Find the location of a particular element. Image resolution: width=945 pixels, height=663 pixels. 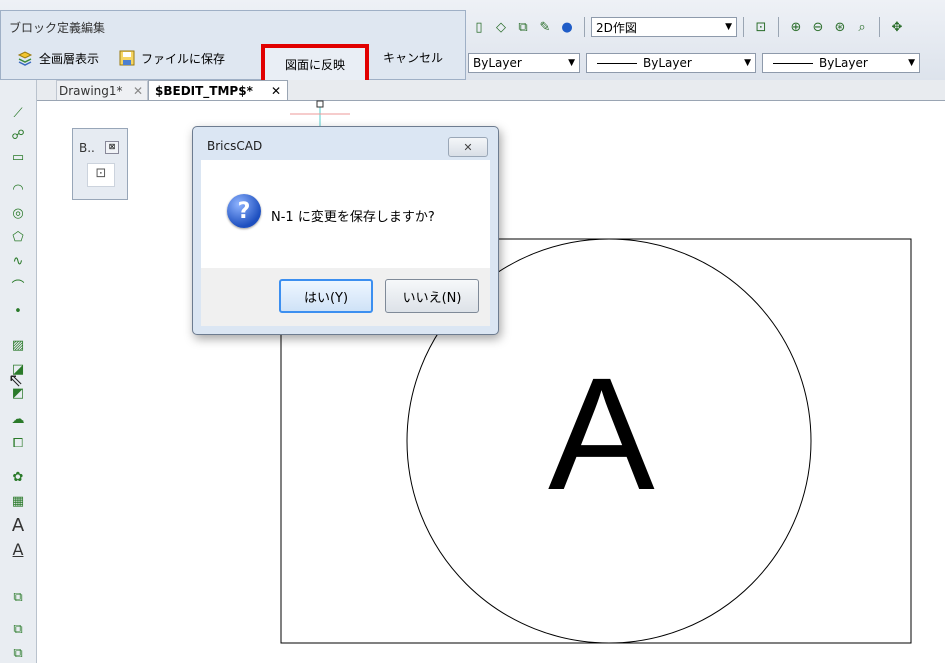

arc-icon: ◠ is located at coordinates (18, 189).